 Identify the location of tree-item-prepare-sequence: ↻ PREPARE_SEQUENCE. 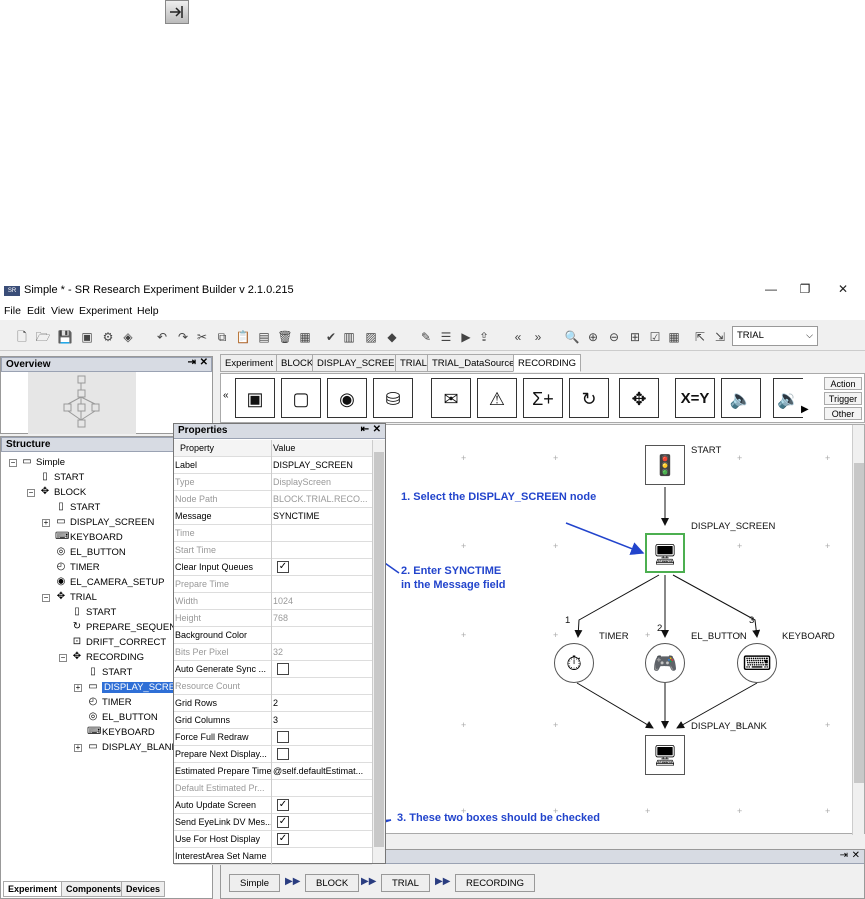
(130, 628).